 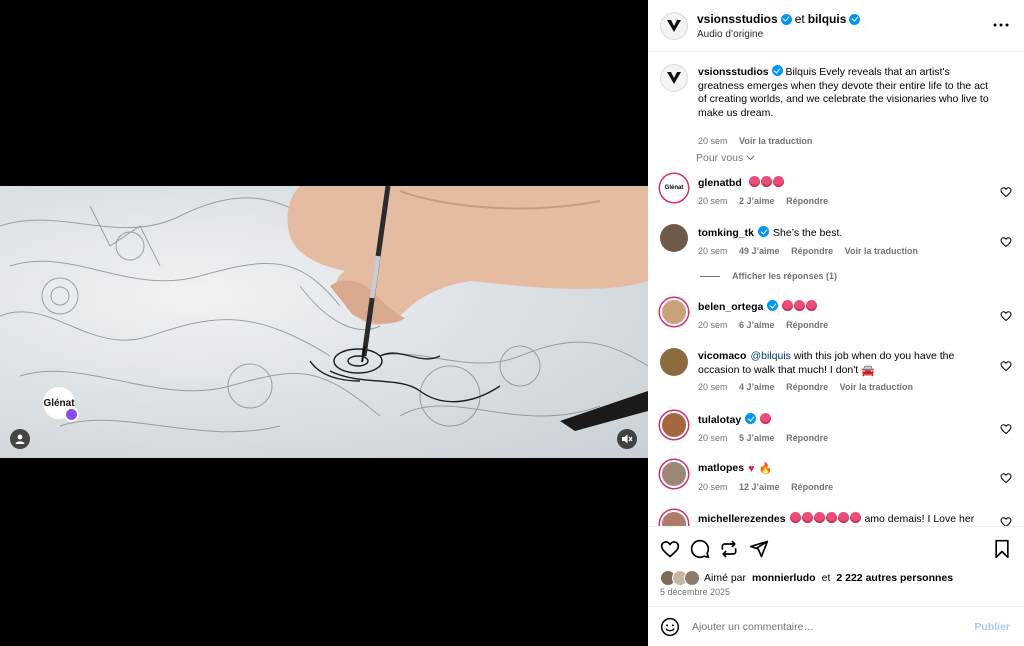 I want to click on comment-username: michellerezendes, so click(x=742, y=519).